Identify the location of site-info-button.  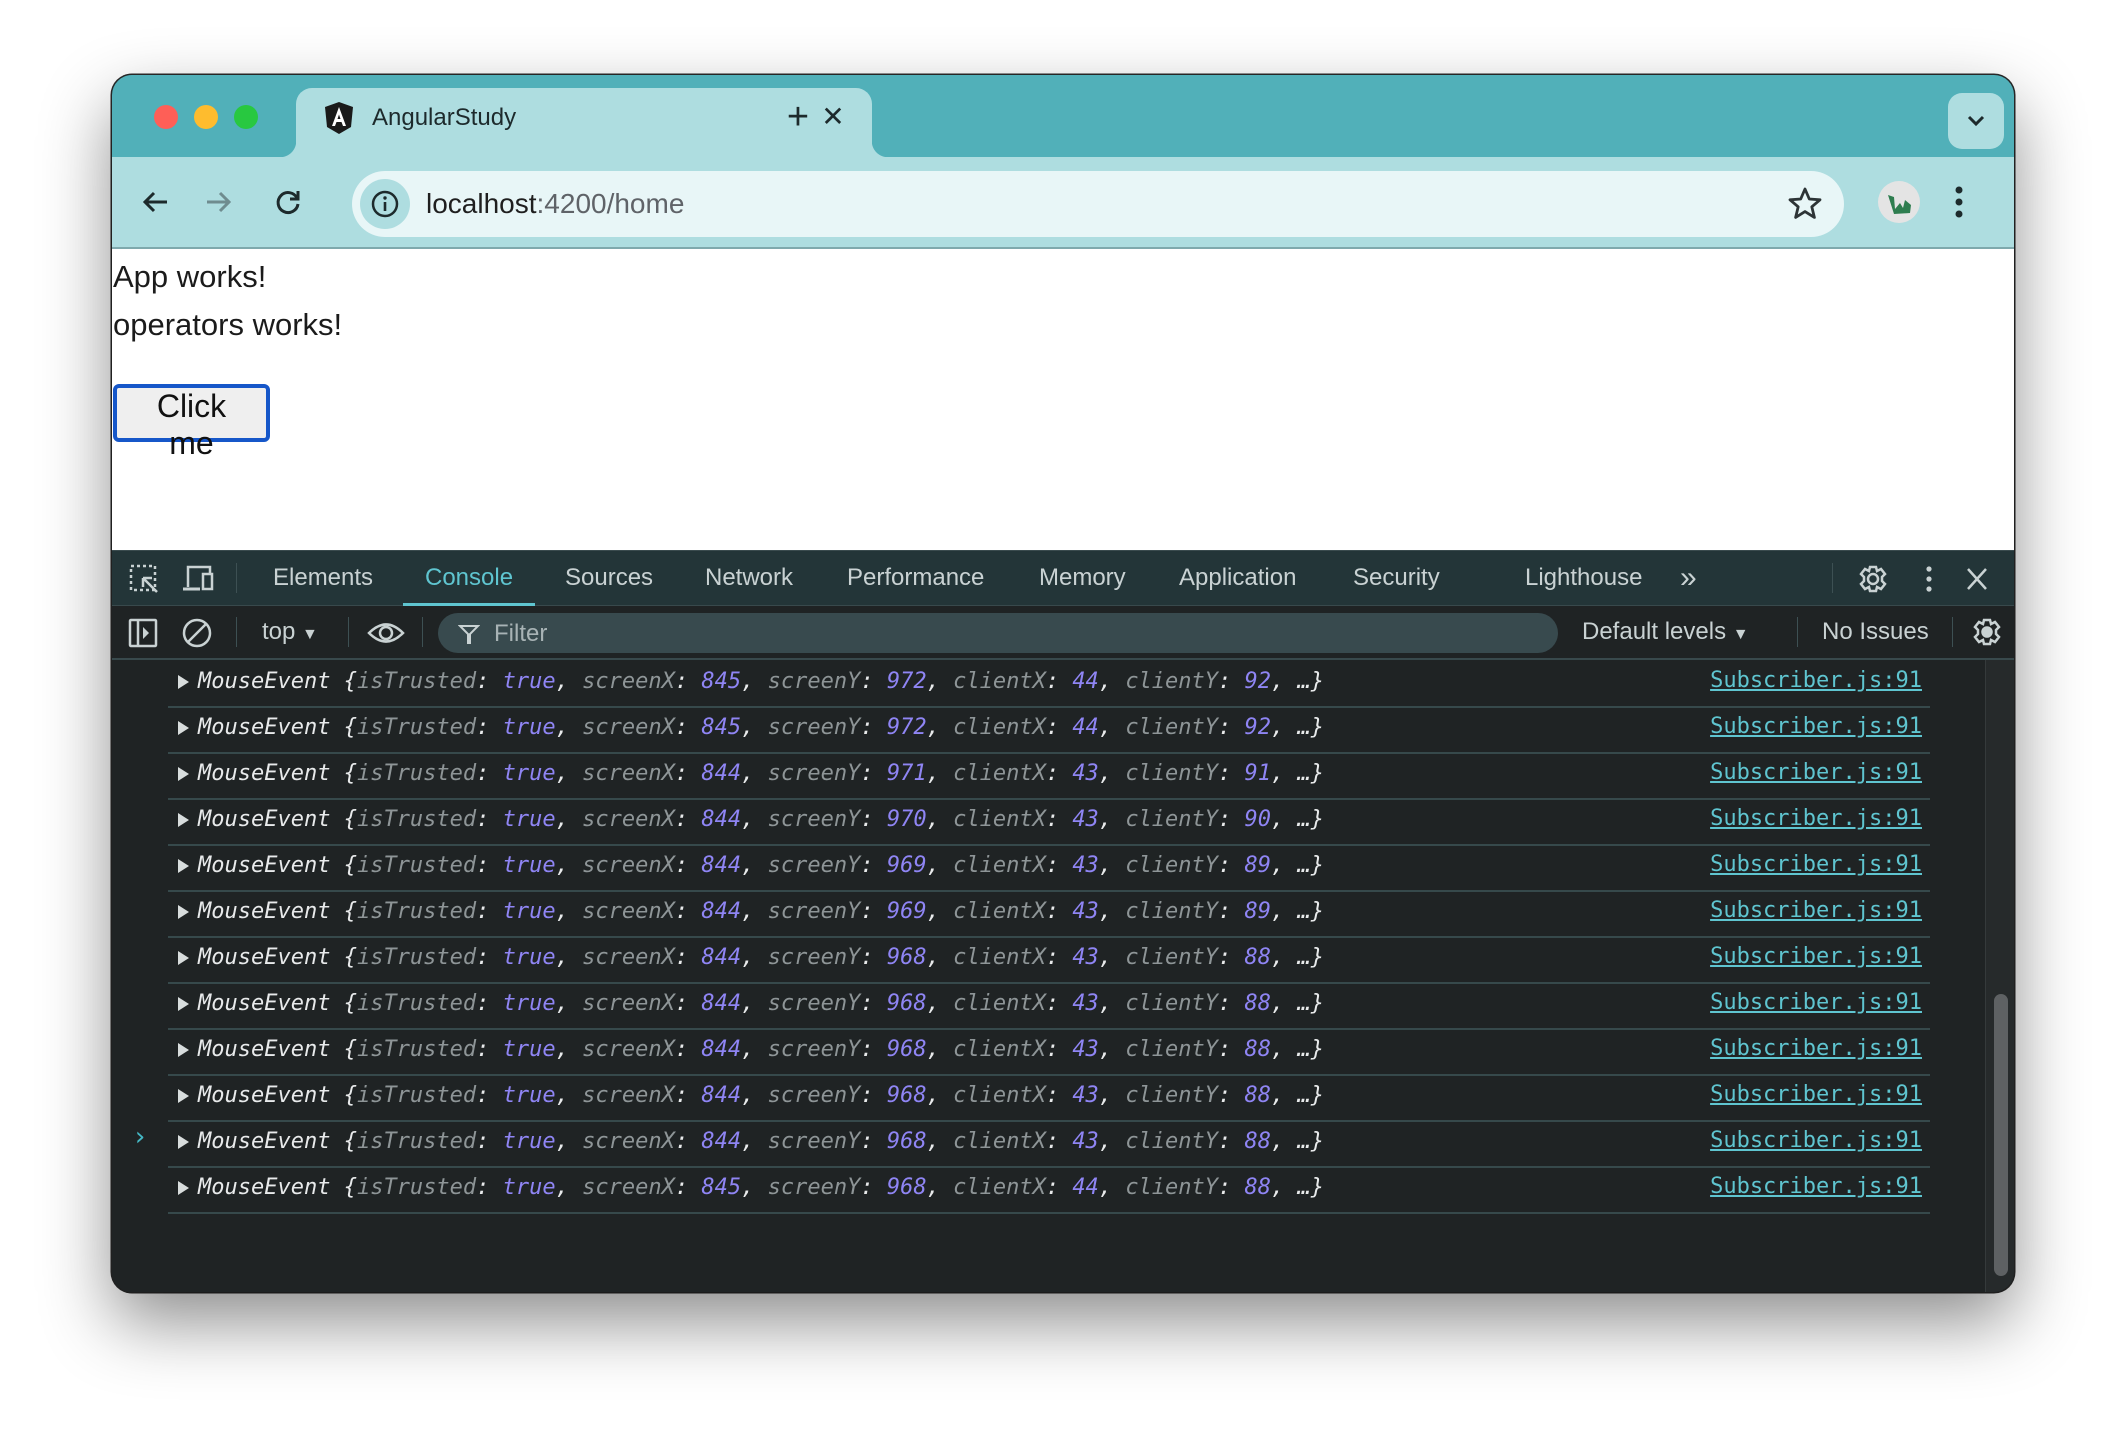
(385, 204).